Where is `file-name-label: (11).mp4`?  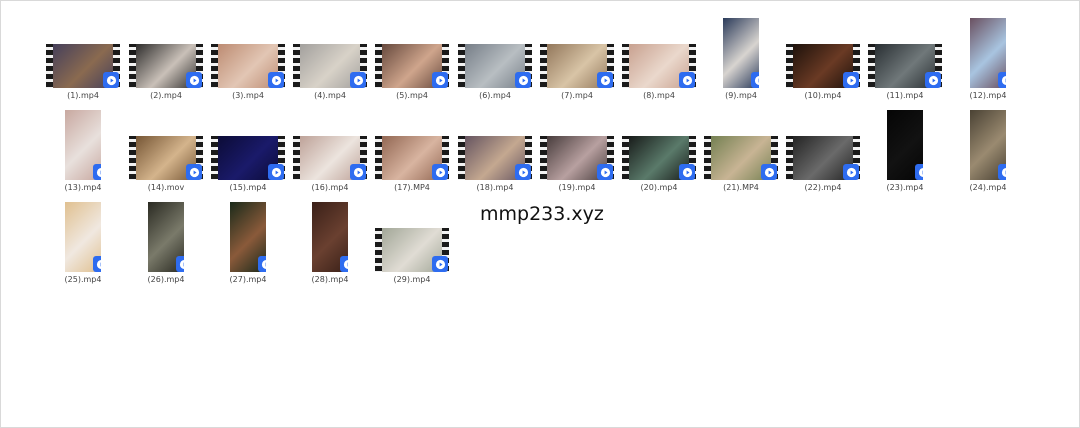
file-name-label: (11).mp4 is located at coordinates (905, 95).